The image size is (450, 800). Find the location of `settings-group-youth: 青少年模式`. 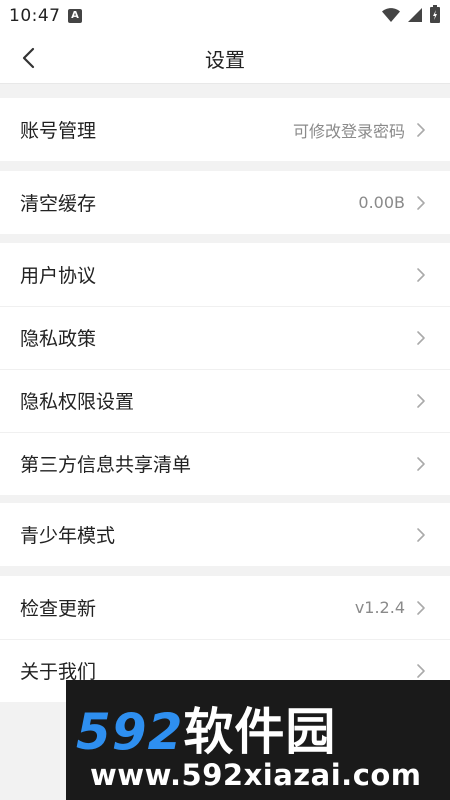

settings-group-youth: 青少年模式 is located at coordinates (225, 534).